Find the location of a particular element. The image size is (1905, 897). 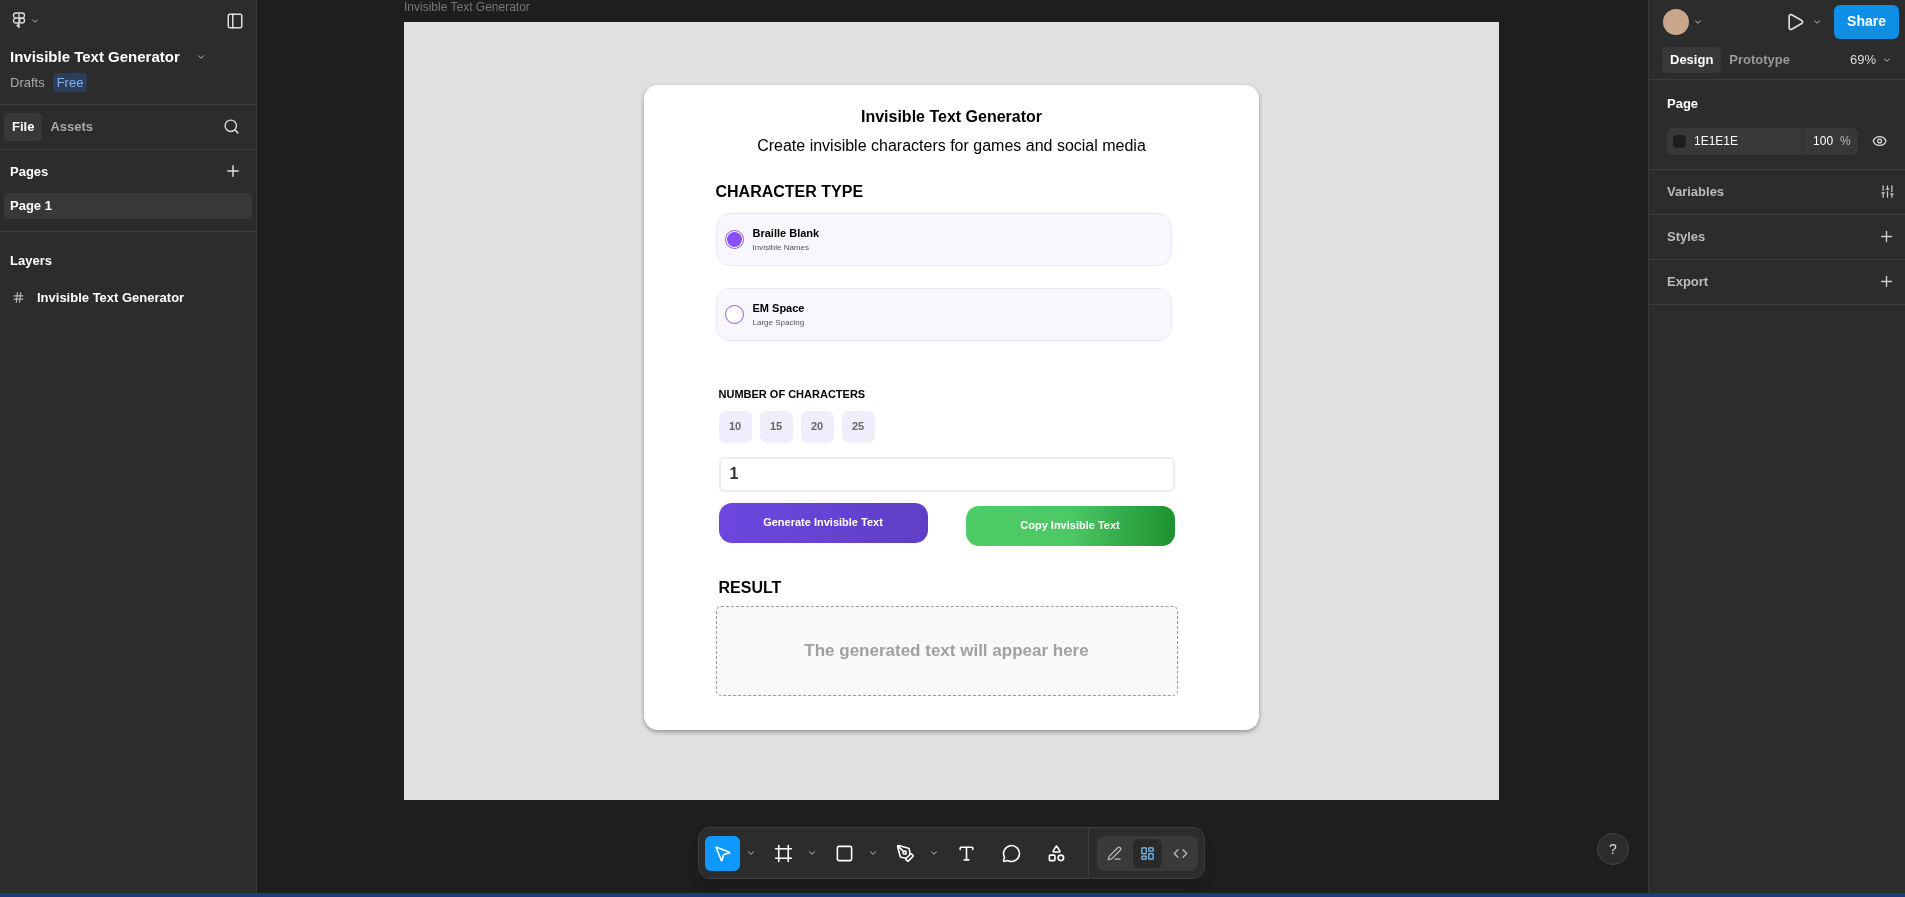

comment-icon is located at coordinates (1011, 853).